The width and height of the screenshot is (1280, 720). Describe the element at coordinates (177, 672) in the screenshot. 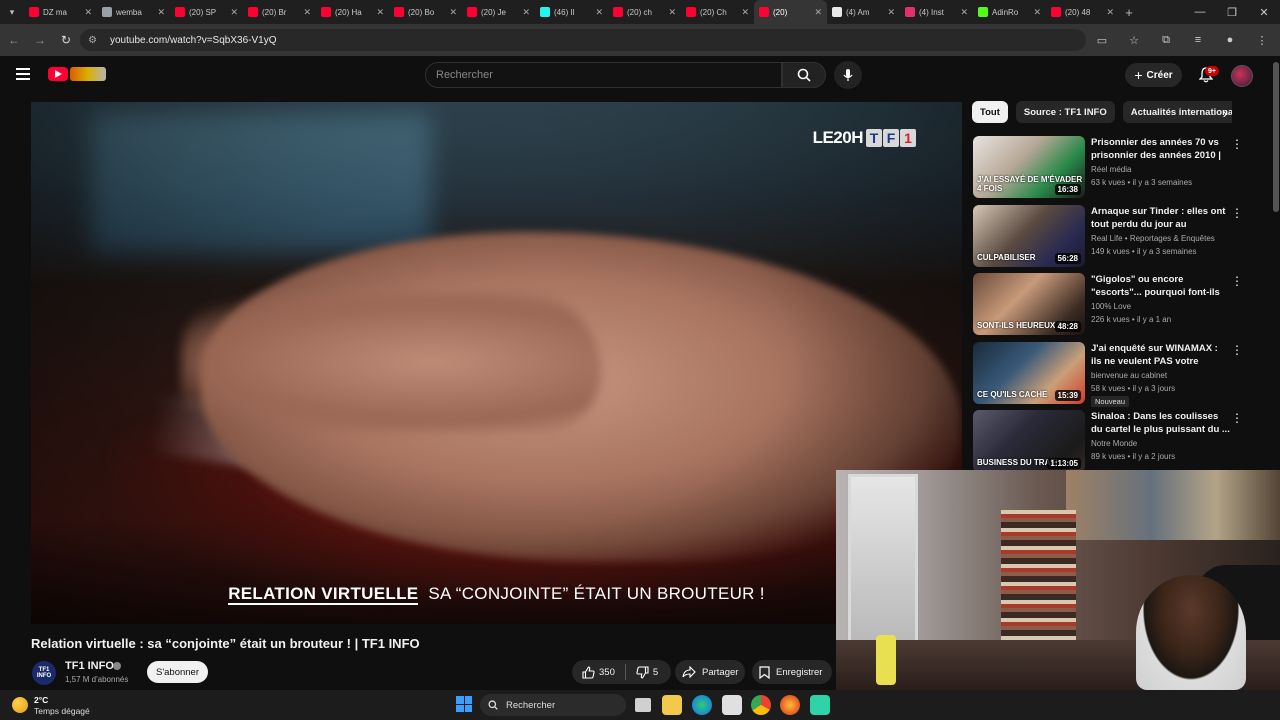

I see `subscribe-button: S'abonner` at that location.